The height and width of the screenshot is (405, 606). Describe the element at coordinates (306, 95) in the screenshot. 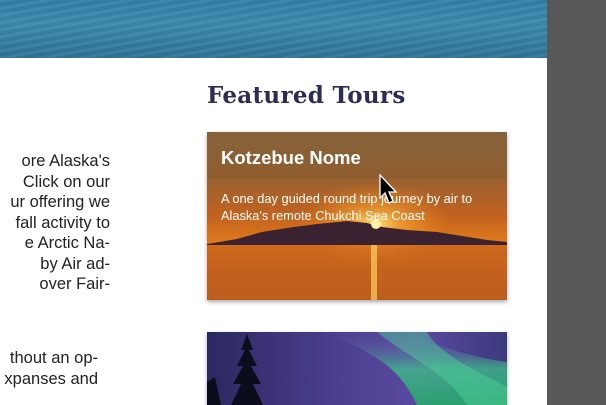

I see `featured-tours-heading: Featured Tours` at that location.